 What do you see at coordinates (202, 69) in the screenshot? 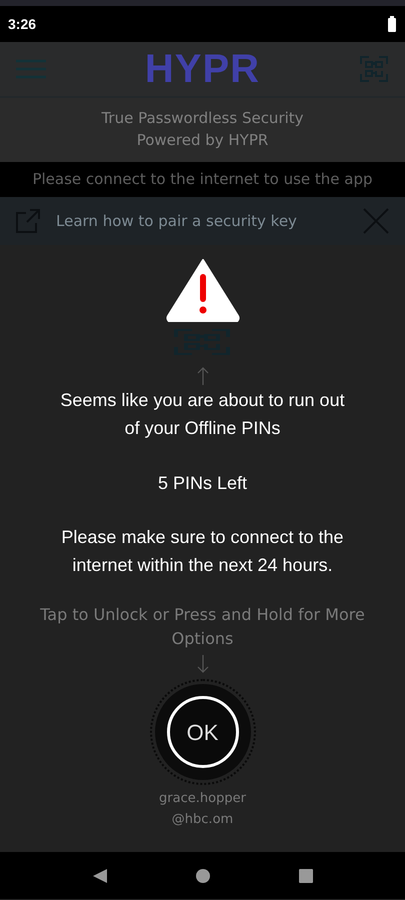
I see `logo: HYPR` at bounding box center [202, 69].